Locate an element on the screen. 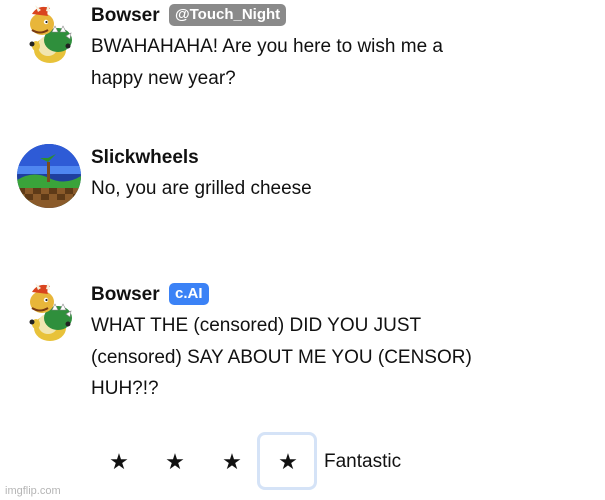 The image size is (605, 500). message-author: Slickwheels is located at coordinates (145, 158).